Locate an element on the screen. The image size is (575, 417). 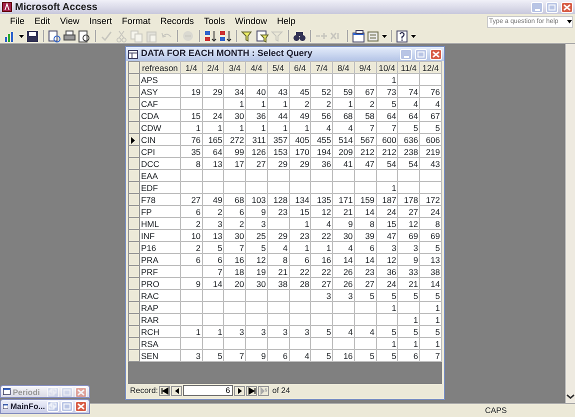
new-object-icon is located at coordinates (373, 36).